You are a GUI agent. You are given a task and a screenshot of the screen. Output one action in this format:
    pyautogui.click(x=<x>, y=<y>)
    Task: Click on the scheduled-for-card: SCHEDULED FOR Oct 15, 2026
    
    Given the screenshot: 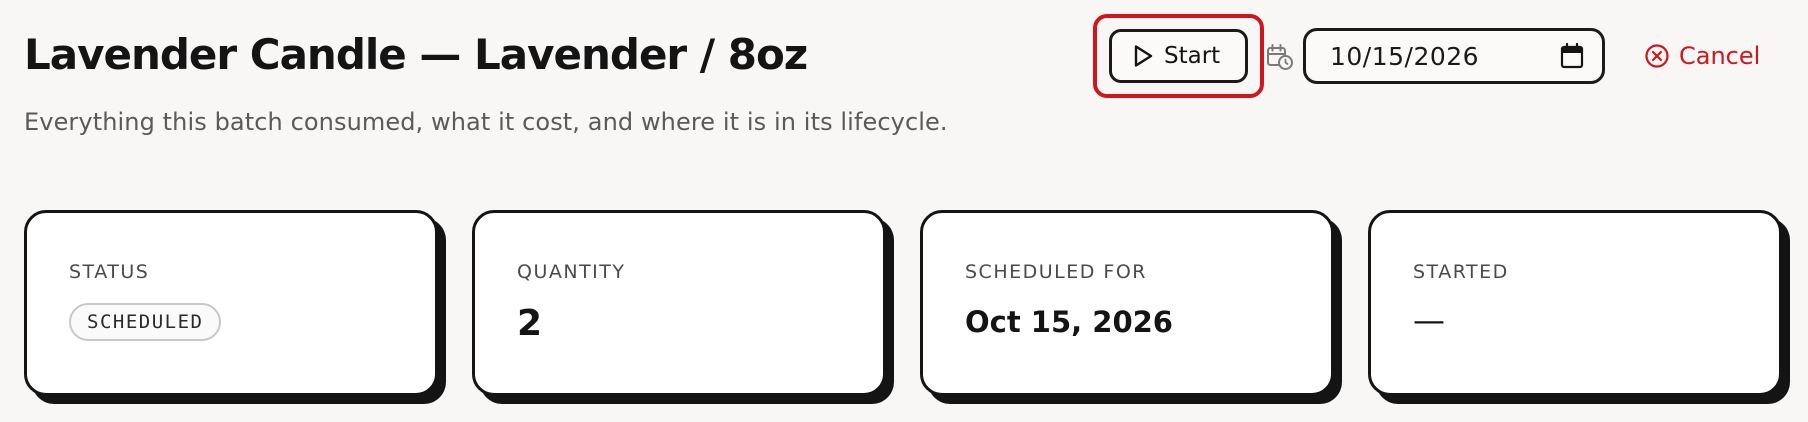 What is the action you would take?
    pyautogui.click(x=1127, y=303)
    